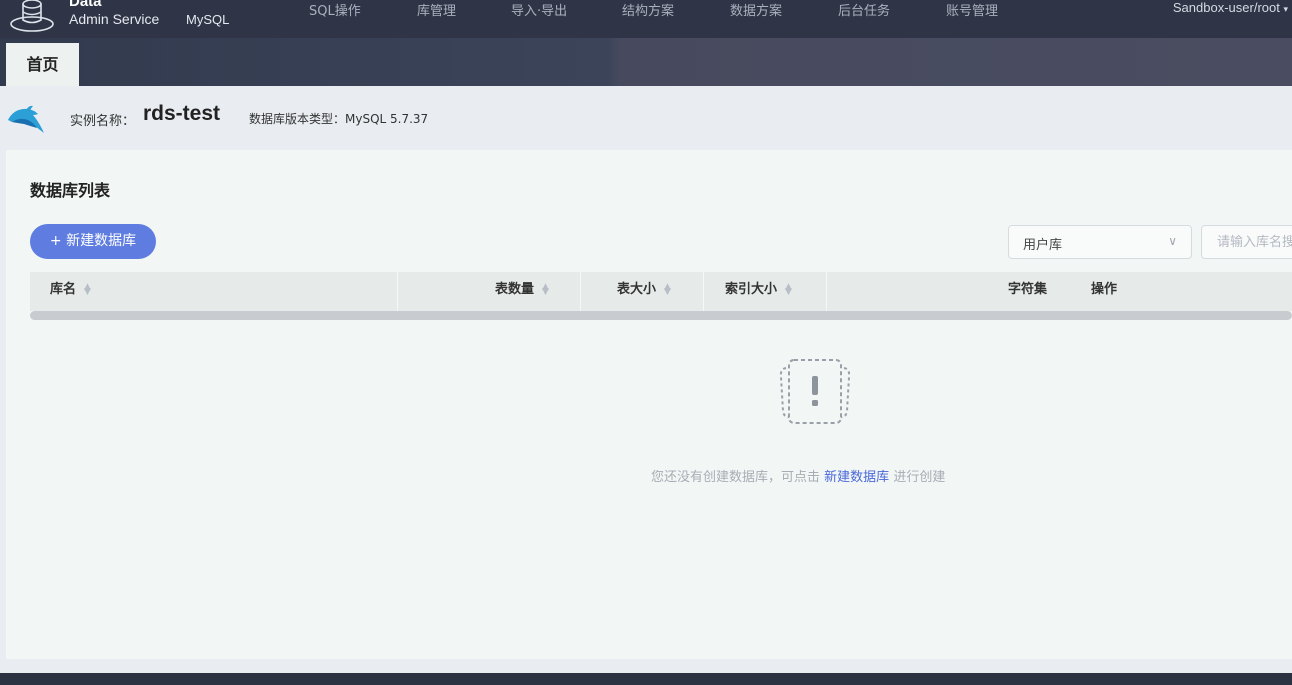 This screenshot has height=685, width=1292. What do you see at coordinates (1172, 241) in the screenshot?
I see `chevron-down-icon: ∨` at bounding box center [1172, 241].